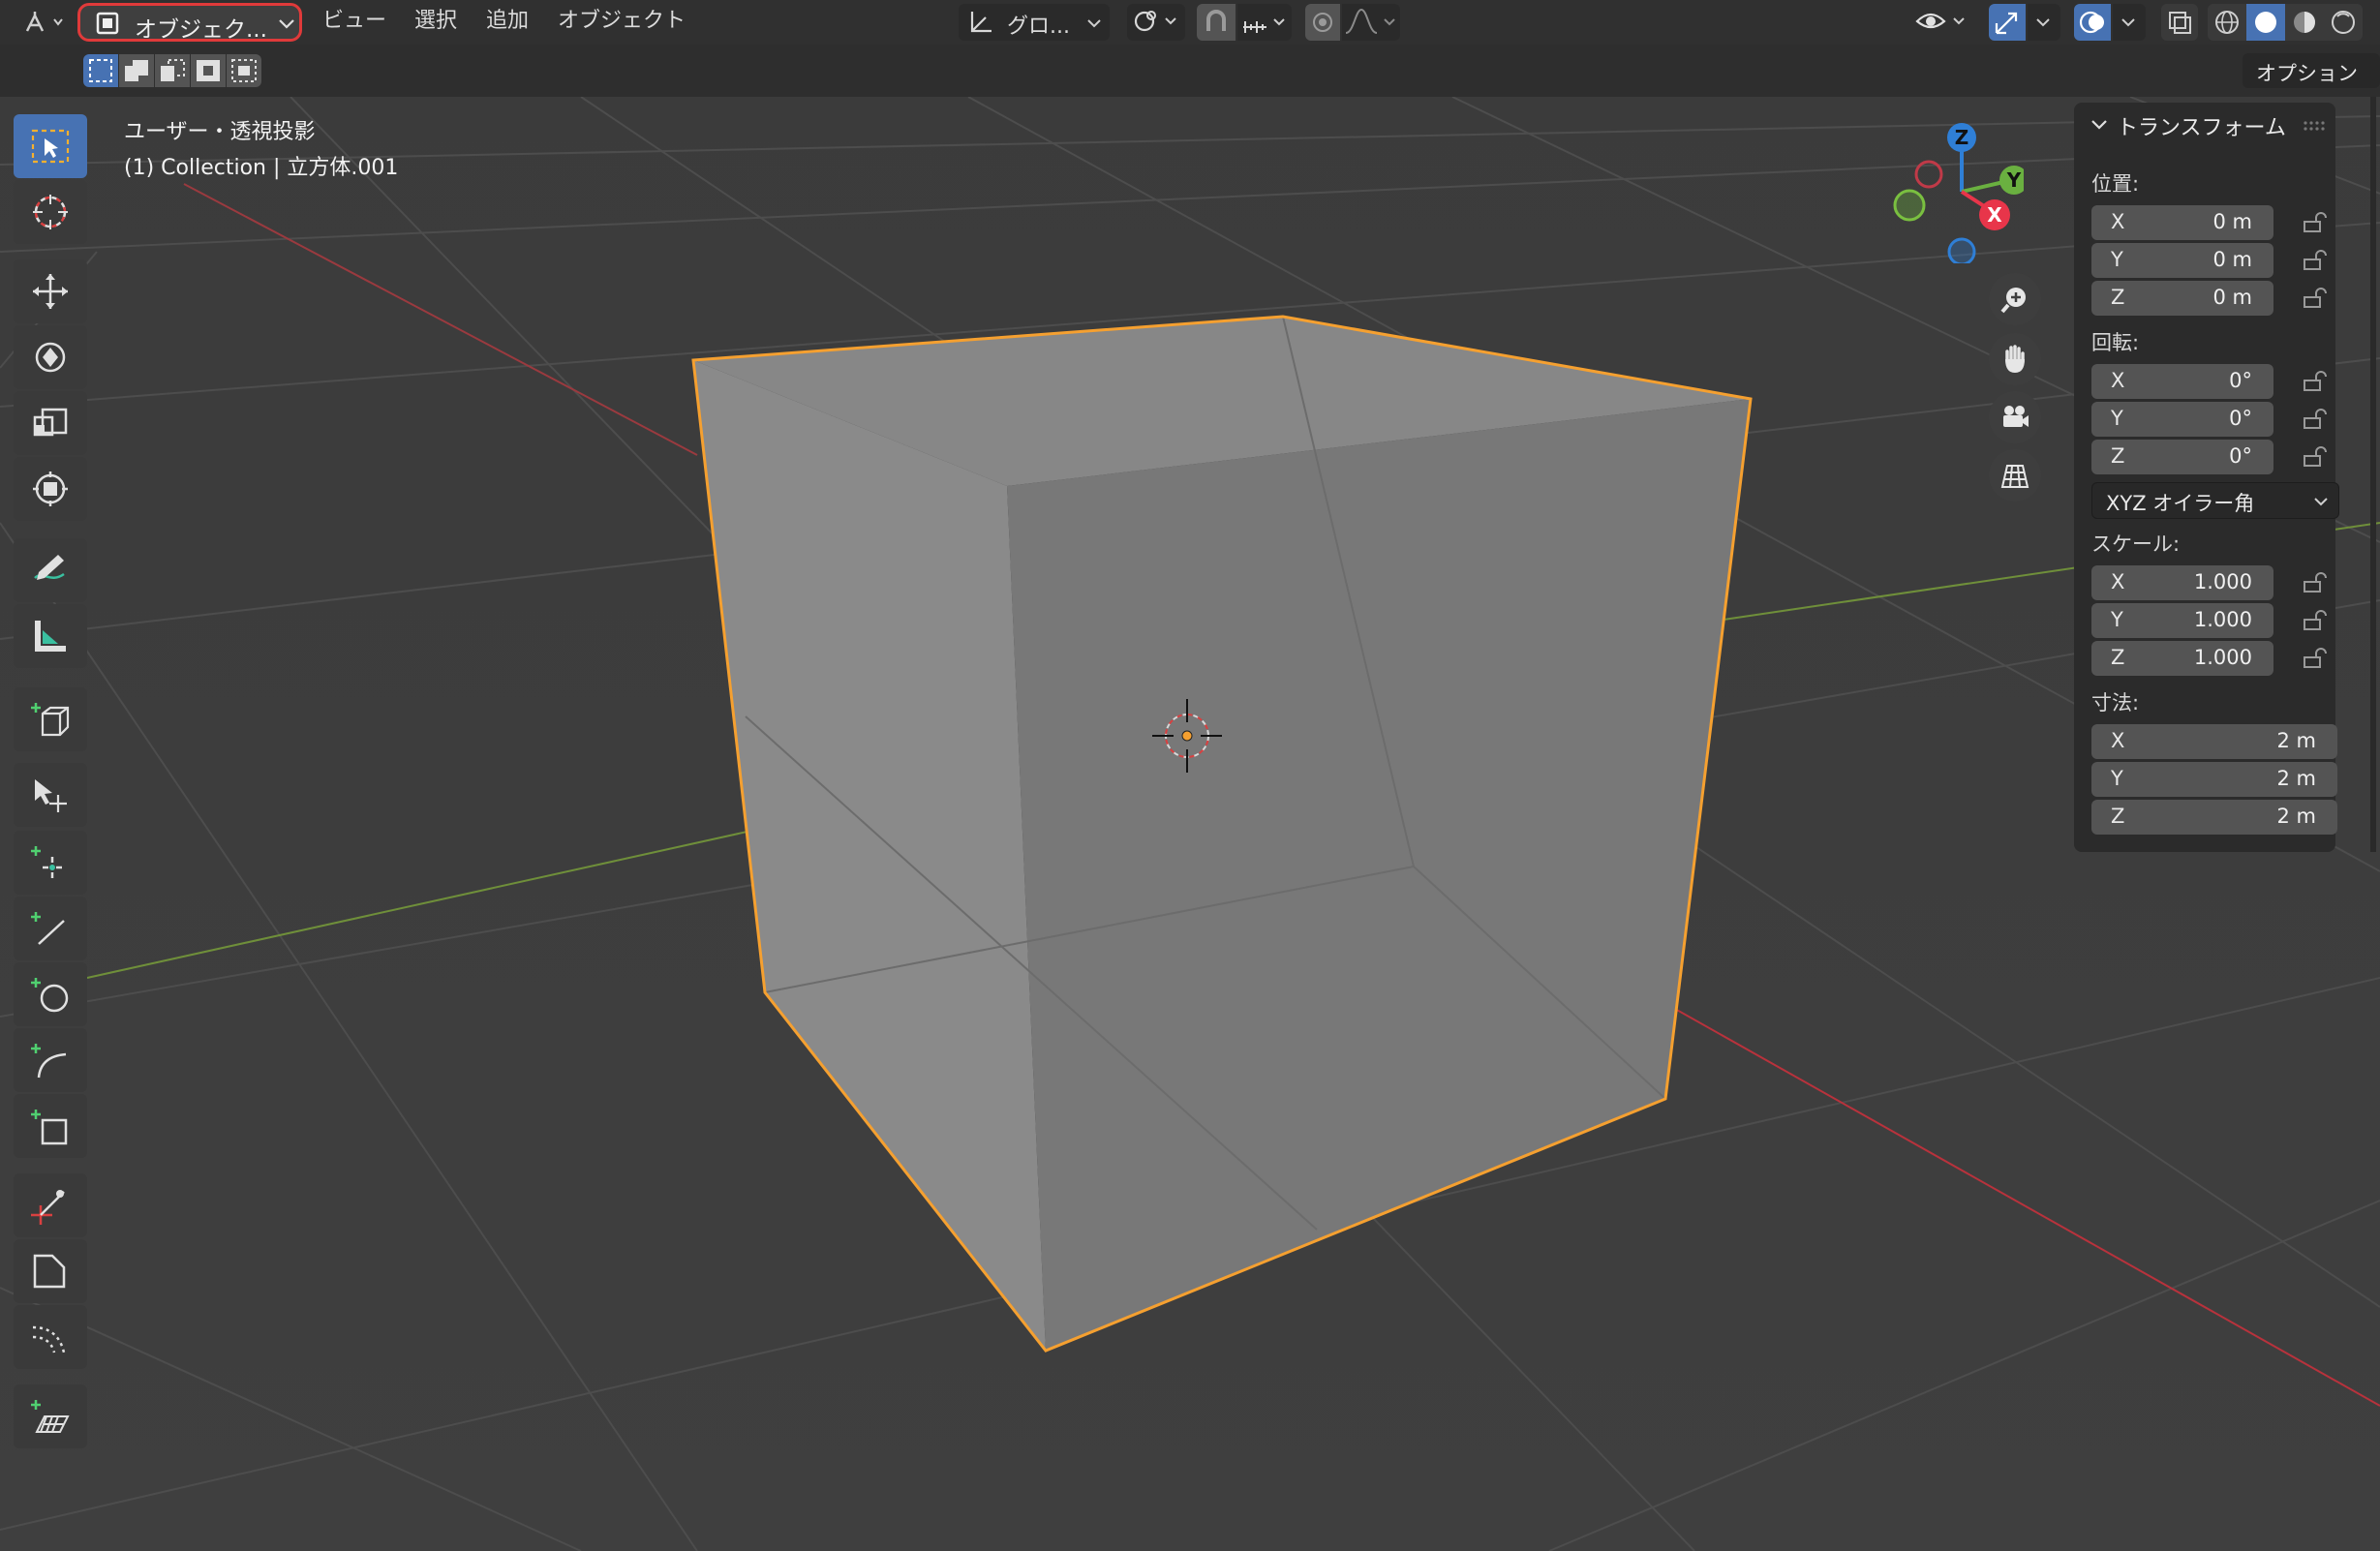  I want to click on tool-cursor, so click(50, 212).